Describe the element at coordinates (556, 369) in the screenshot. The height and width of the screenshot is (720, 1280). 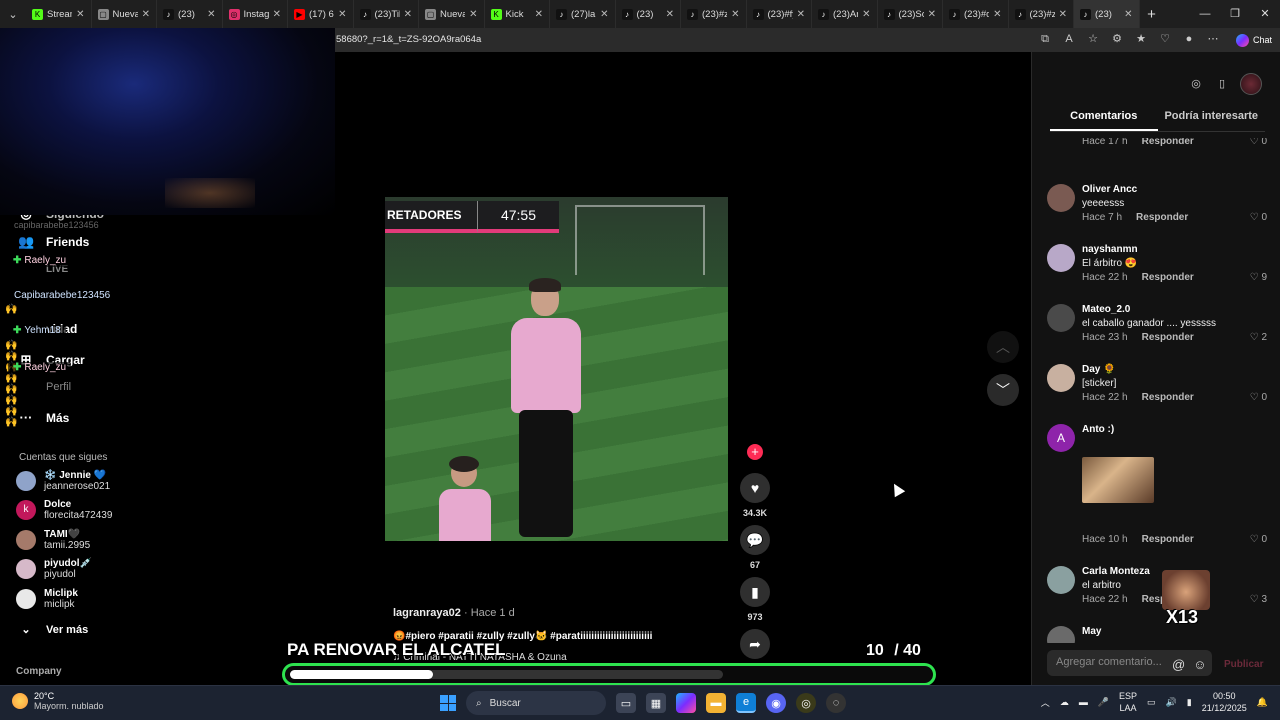
I see `video-player: RETADORES 47:55` at that location.